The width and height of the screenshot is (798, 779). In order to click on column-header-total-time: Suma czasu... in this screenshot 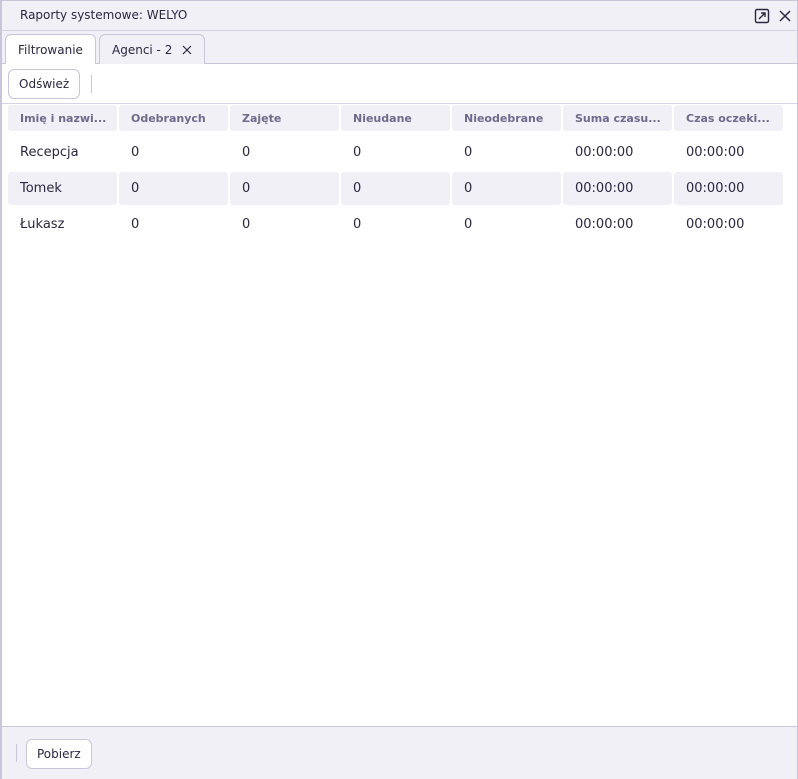, I will do `click(617, 118)`.